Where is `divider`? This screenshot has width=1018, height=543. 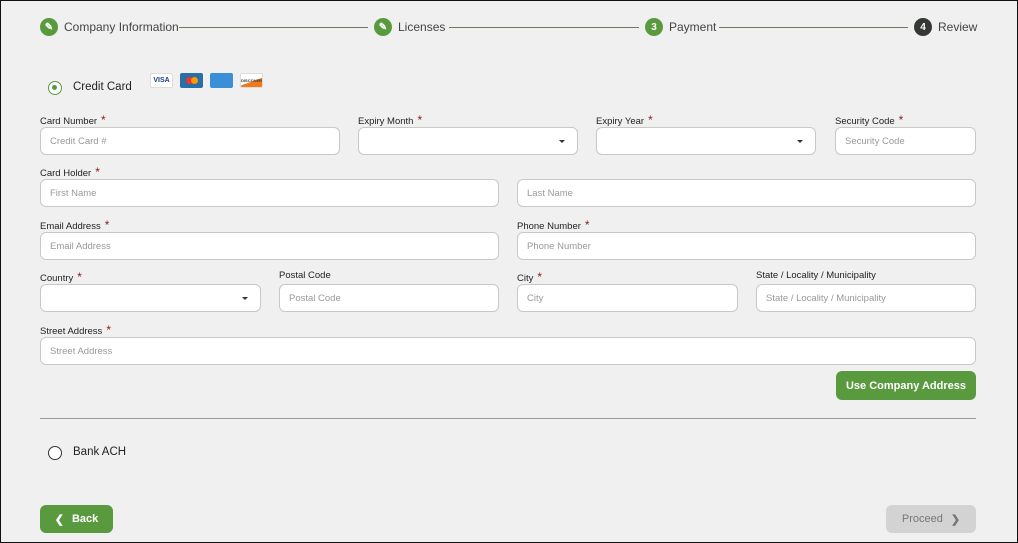
divider is located at coordinates (508, 418).